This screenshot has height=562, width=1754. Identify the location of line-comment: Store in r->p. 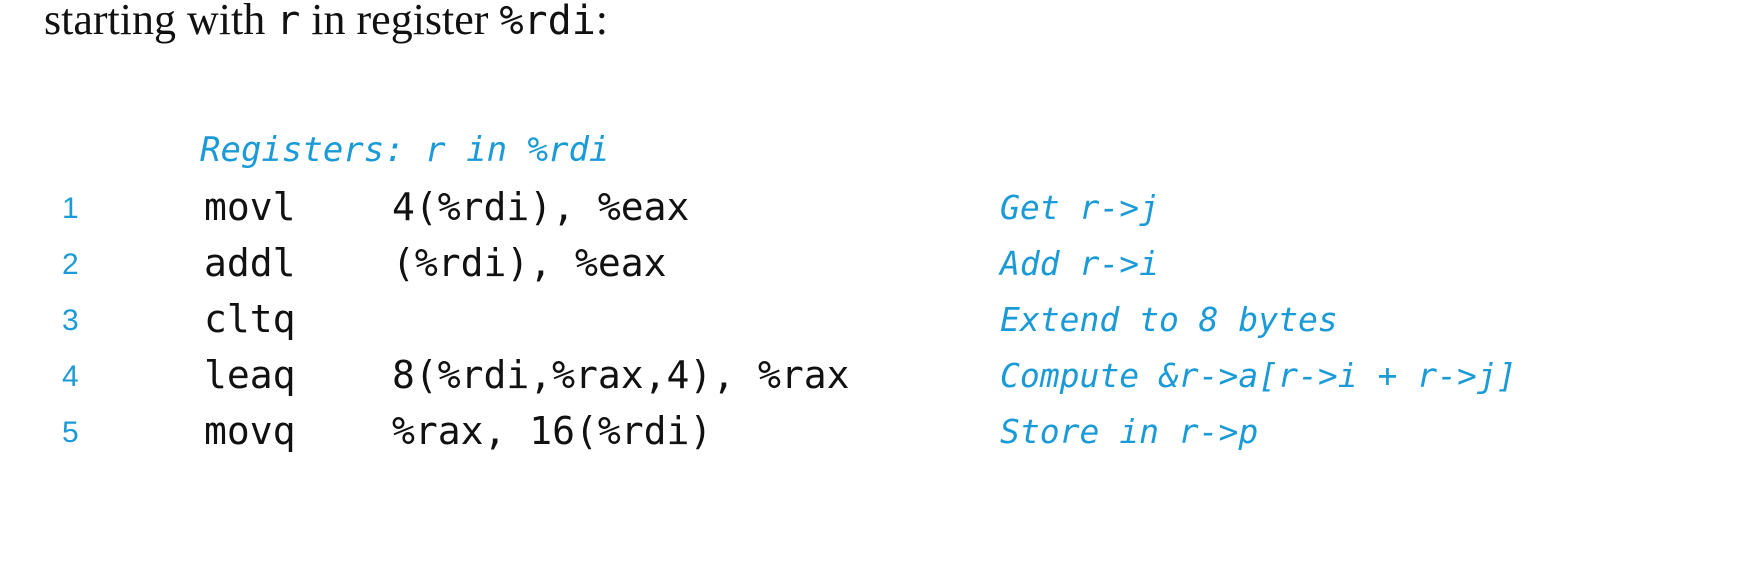
(1129, 431).